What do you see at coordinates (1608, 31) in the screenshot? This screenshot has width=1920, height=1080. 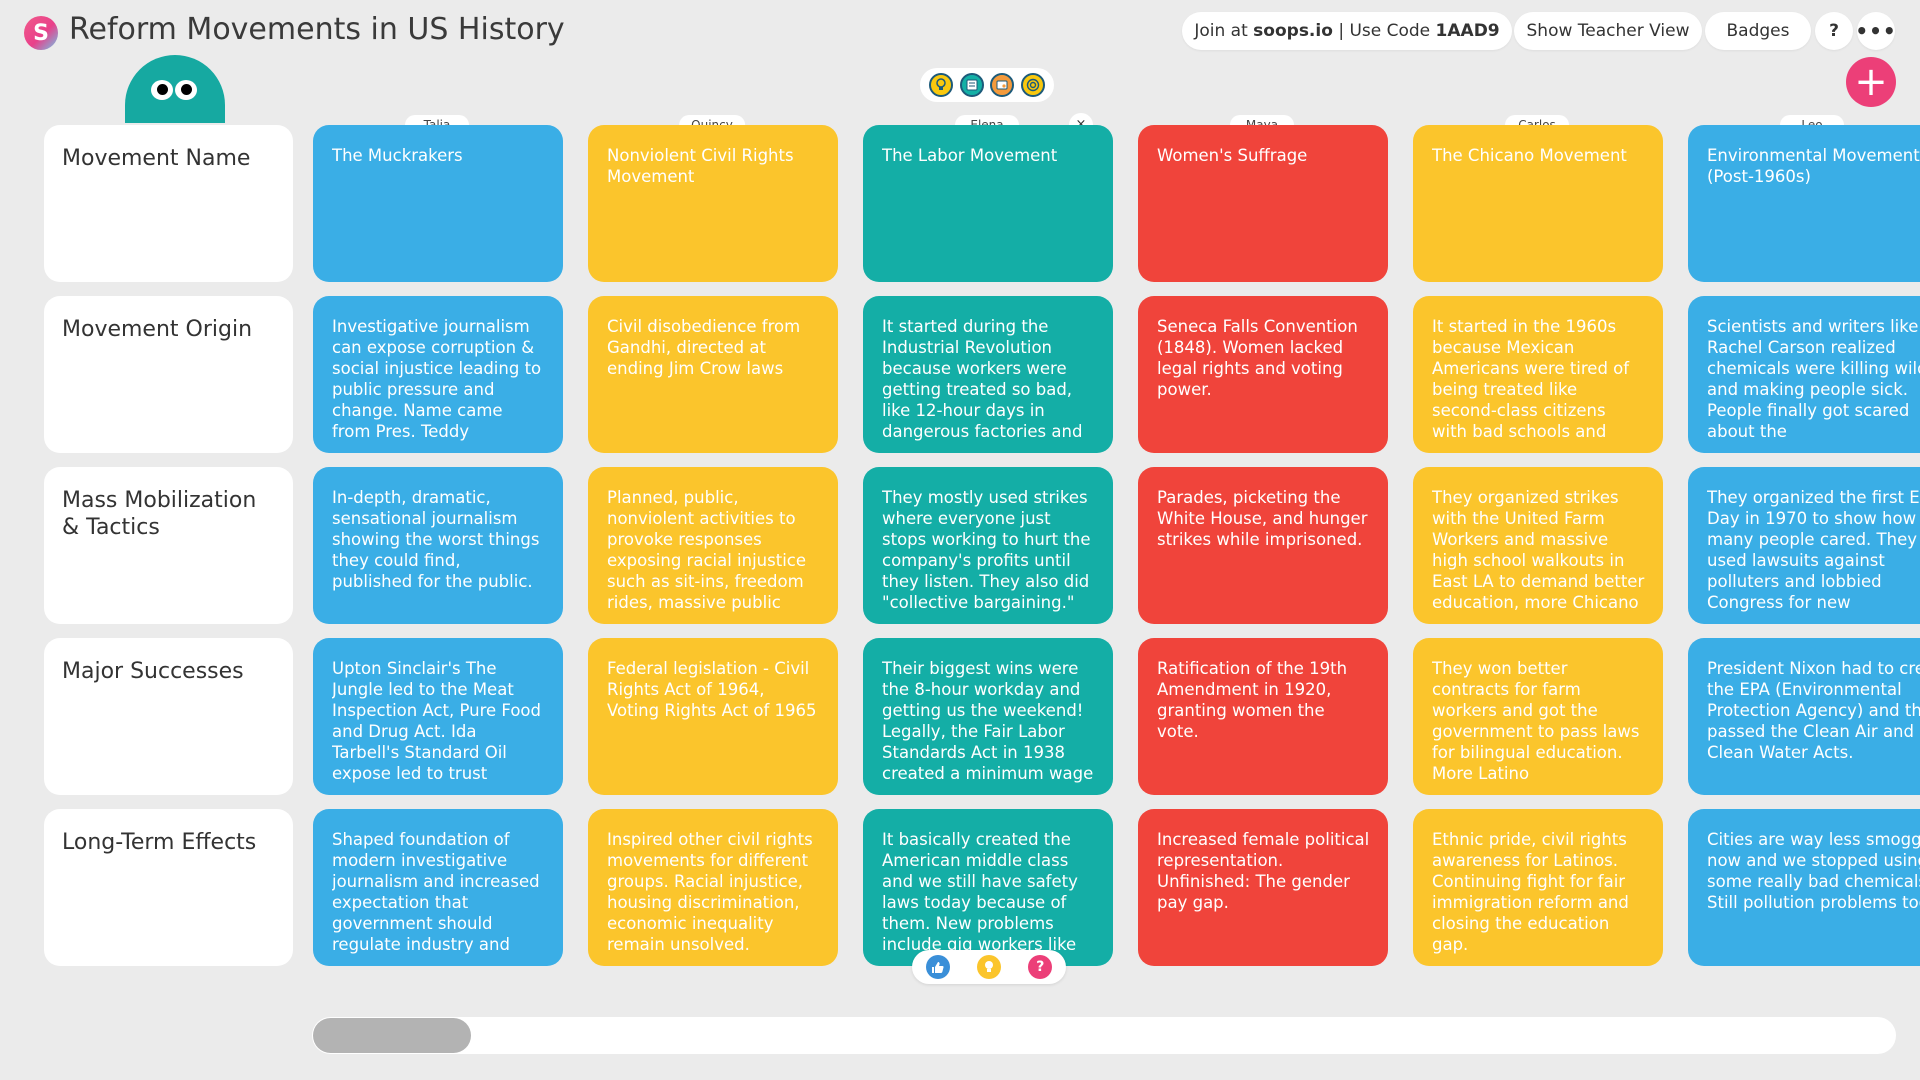 I see `show-teacher-view-button: Show Teacher View` at bounding box center [1608, 31].